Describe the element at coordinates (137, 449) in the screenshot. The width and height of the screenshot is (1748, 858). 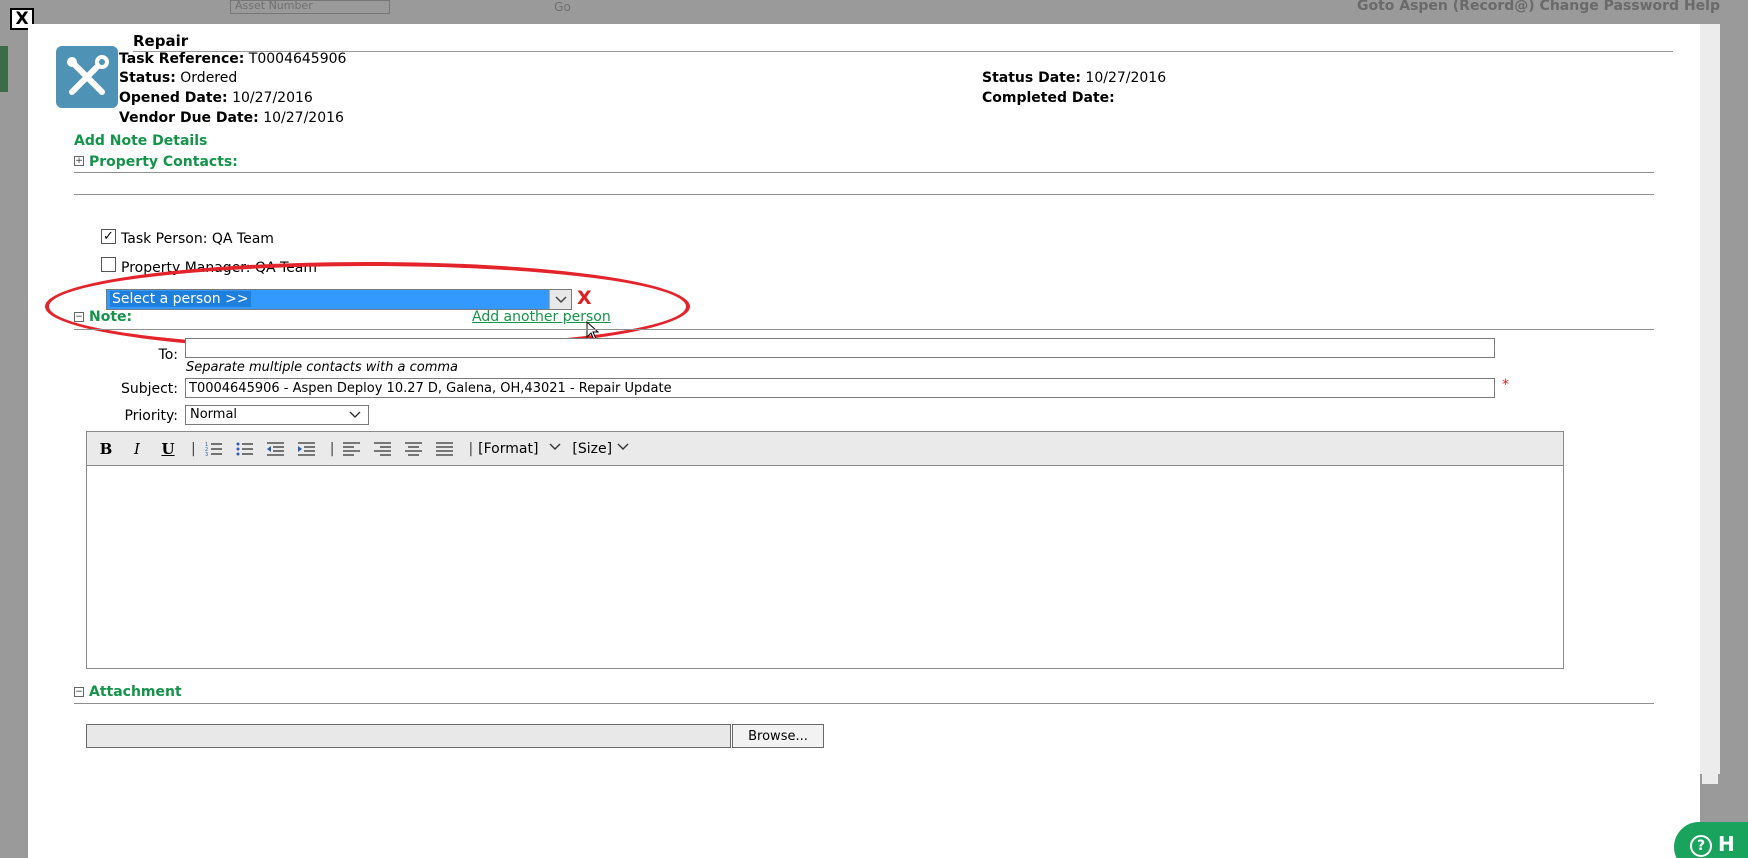
I see `italic-button: I` at that location.